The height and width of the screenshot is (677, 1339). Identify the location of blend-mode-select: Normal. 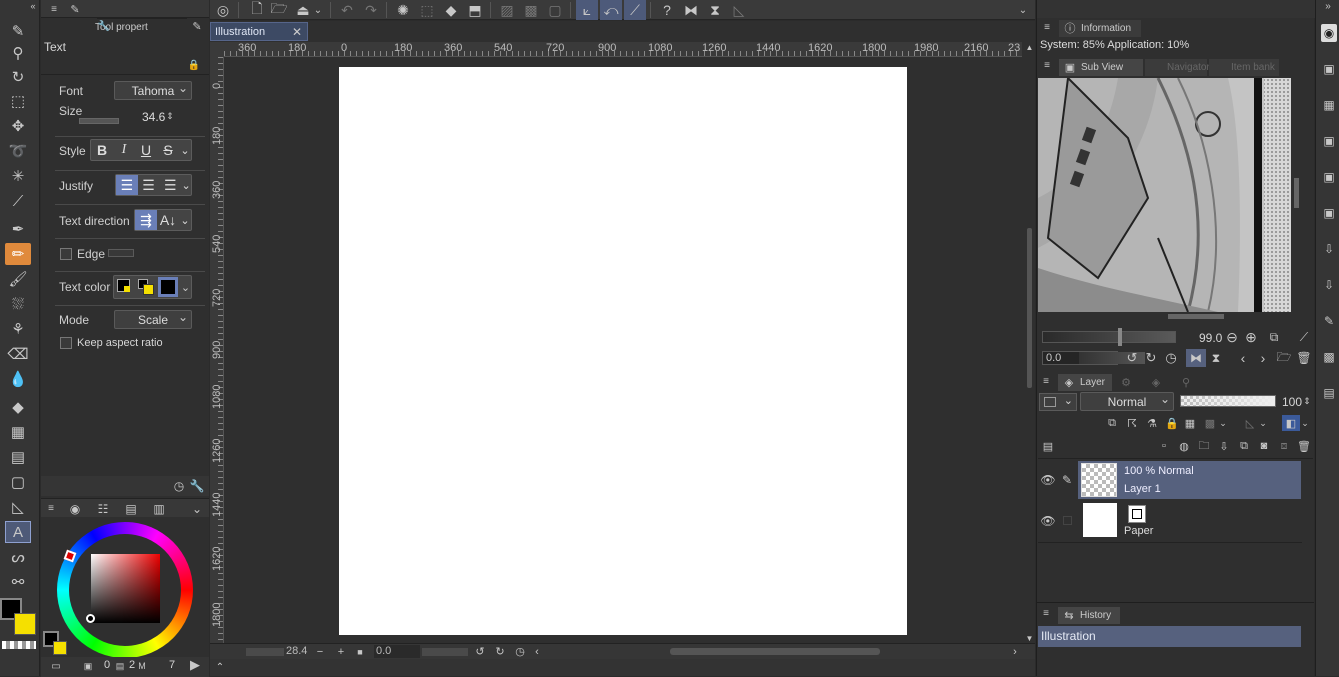
(1127, 401).